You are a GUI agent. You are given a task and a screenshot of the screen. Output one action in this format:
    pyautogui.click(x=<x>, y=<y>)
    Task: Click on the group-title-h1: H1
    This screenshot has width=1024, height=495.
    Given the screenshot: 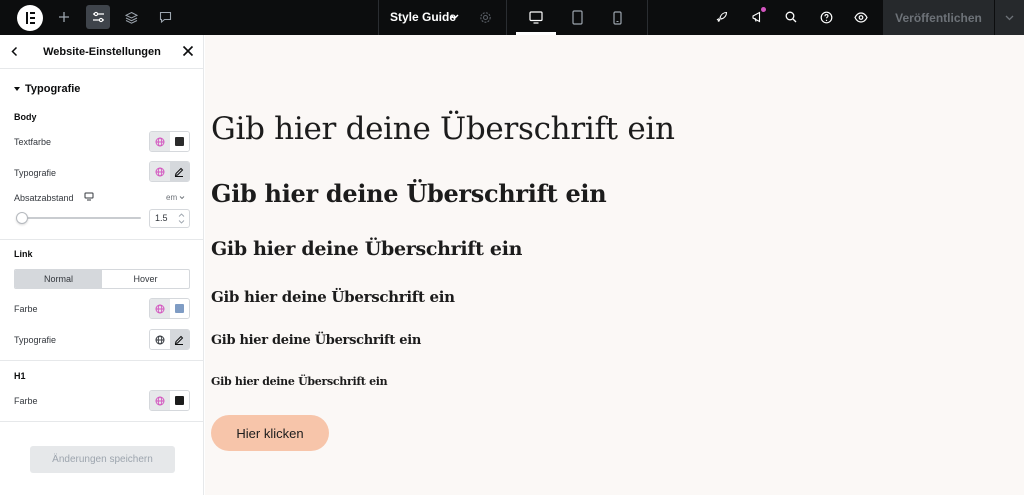 What is the action you would take?
    pyautogui.click(x=20, y=376)
    